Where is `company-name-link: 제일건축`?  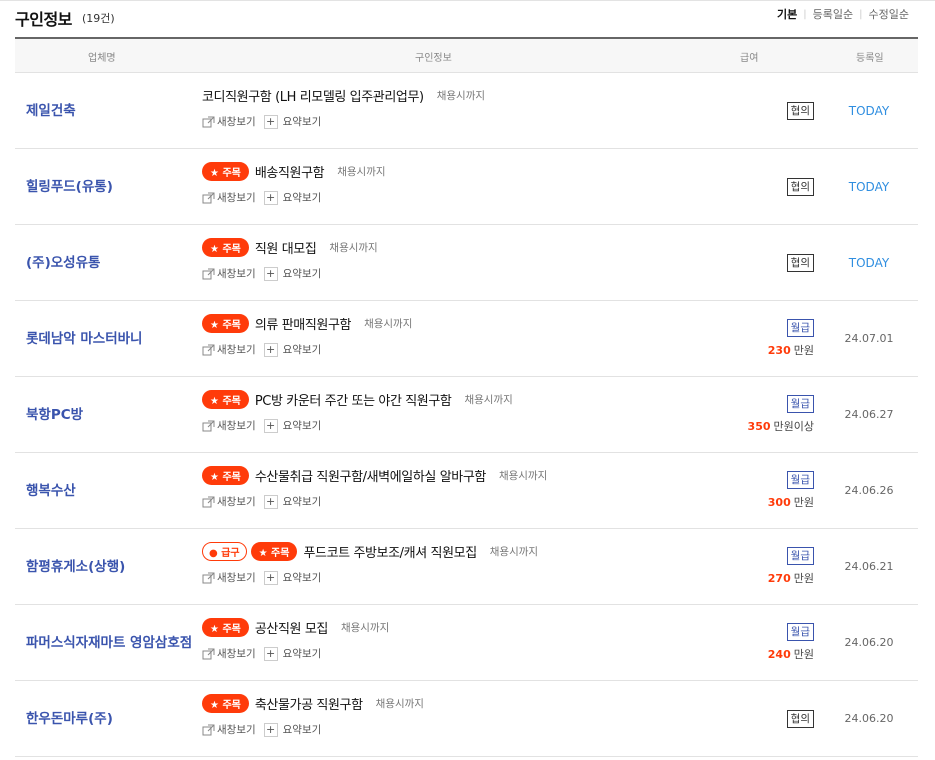 company-name-link: 제일건축 is located at coordinates (111, 110).